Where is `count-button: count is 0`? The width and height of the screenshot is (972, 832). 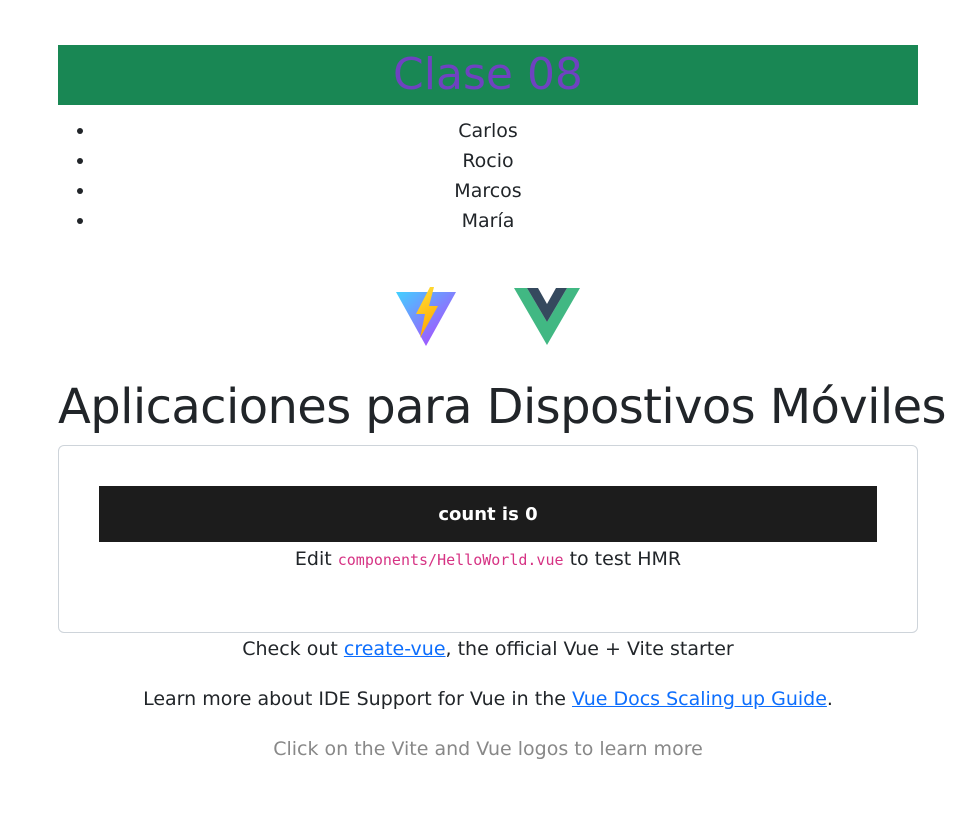
count-button: count is 0 is located at coordinates (488, 514).